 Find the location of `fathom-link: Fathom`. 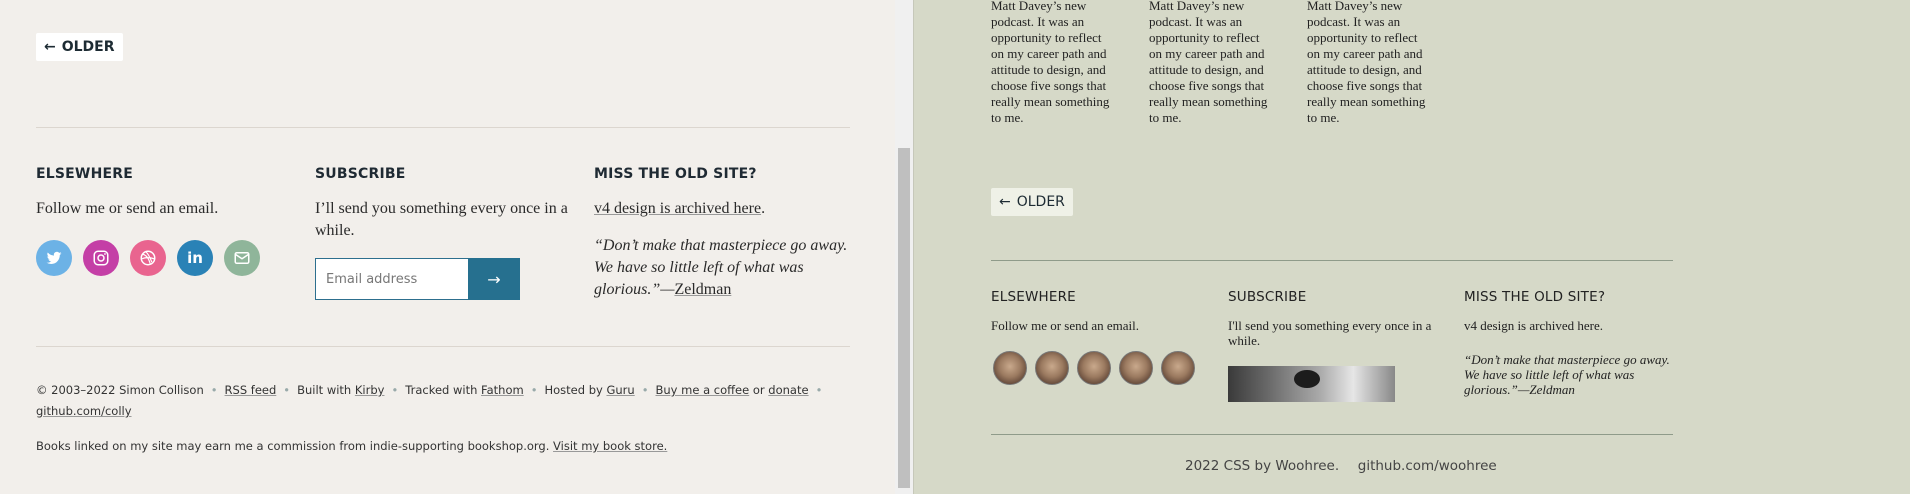

fathom-link: Fathom is located at coordinates (502, 390).